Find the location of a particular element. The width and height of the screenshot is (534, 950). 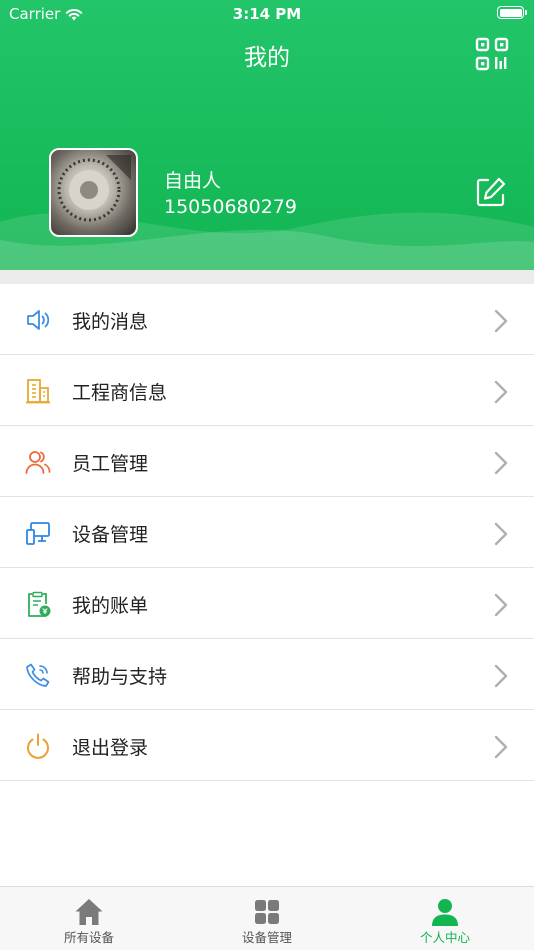

status-bar: Carrier 3:14 PM is located at coordinates (267, 14).